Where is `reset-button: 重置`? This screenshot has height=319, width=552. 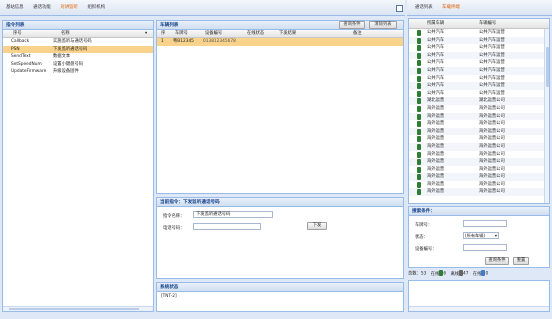 reset-button: 重置 is located at coordinates (521, 261).